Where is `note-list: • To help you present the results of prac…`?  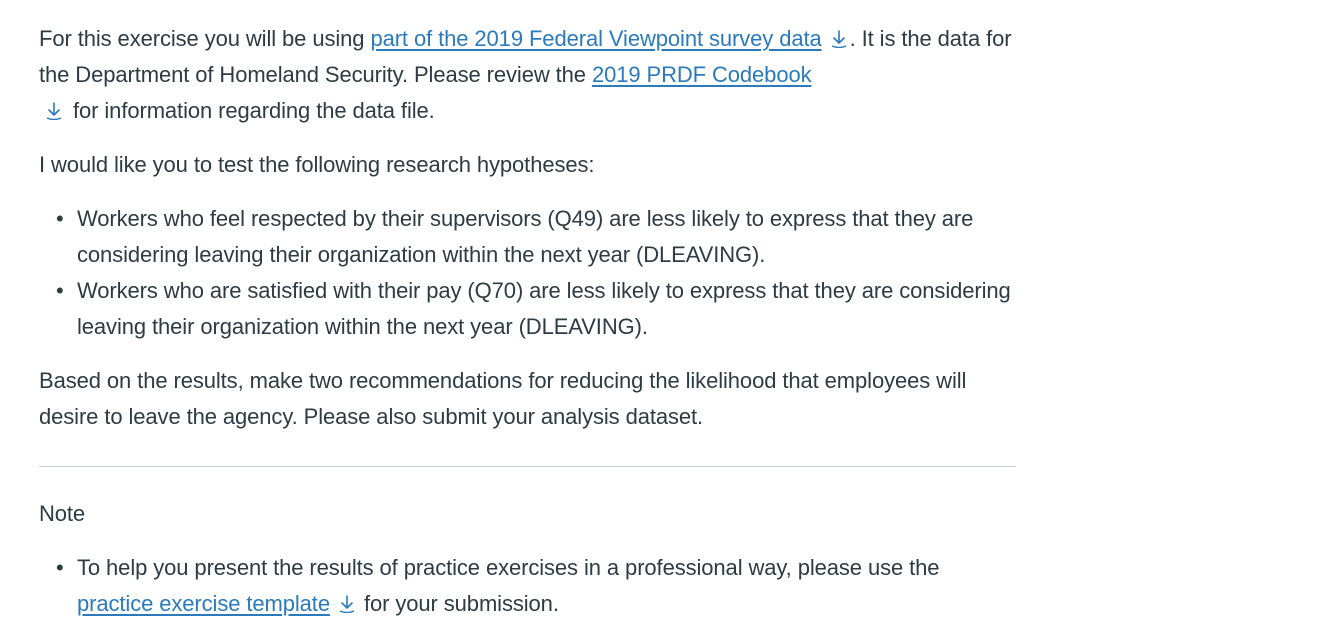
note-list: • To help you present the results of prac… is located at coordinates (534, 586).